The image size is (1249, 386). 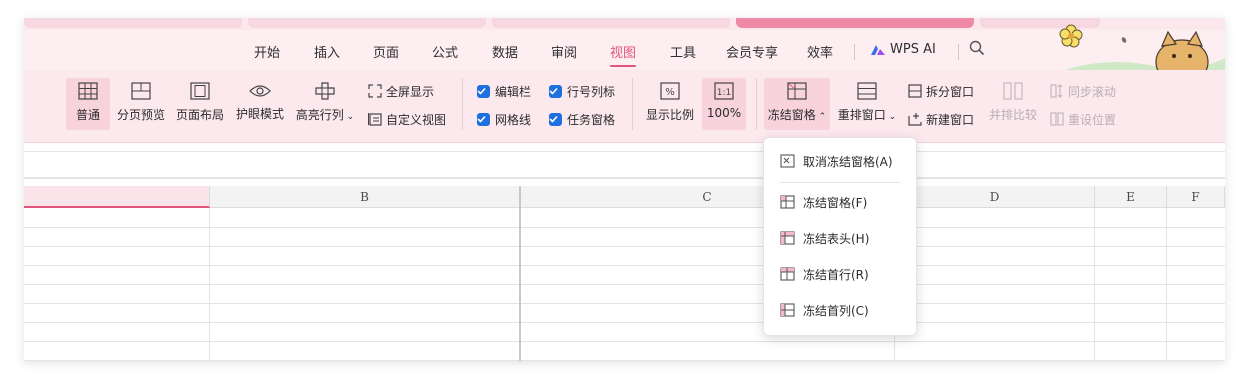 What do you see at coordinates (848, 161) in the screenshot?
I see `unfreeze-panes-label: 取消冻结窗格(A)` at bounding box center [848, 161].